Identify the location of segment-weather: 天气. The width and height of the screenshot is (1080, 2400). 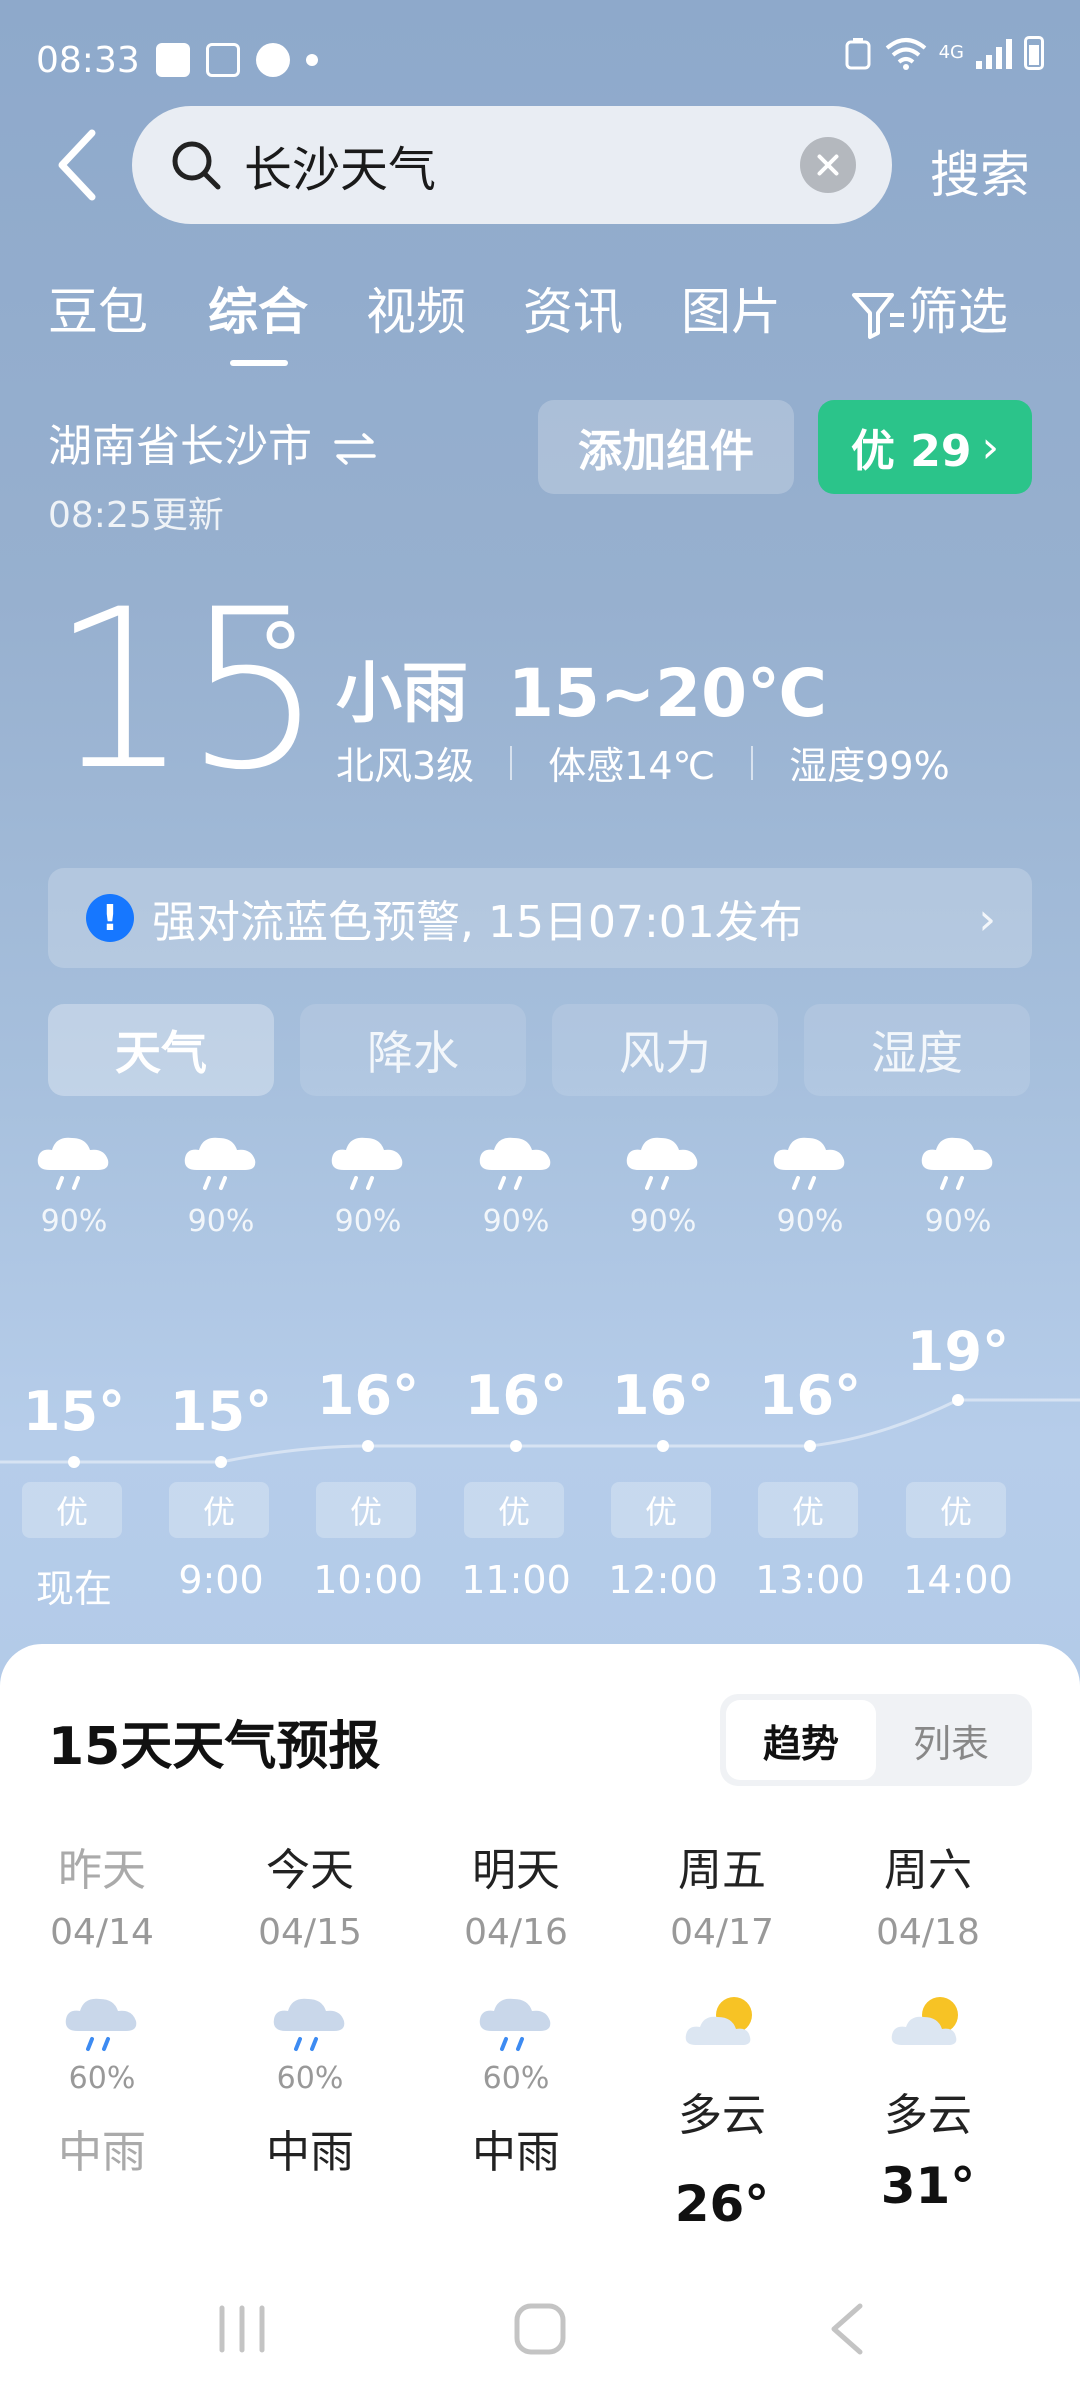
(161, 1050).